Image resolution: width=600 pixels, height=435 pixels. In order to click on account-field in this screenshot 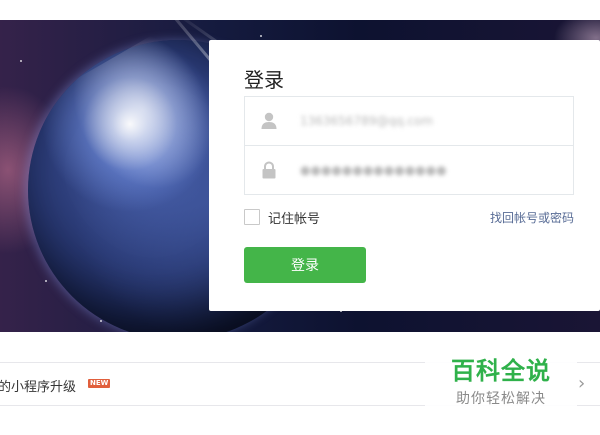, I will do `click(409, 121)`.